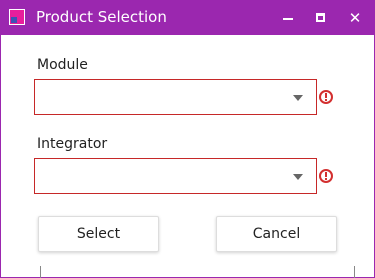 This screenshot has height=278, width=375. I want to click on maximize-icon, so click(320, 17).